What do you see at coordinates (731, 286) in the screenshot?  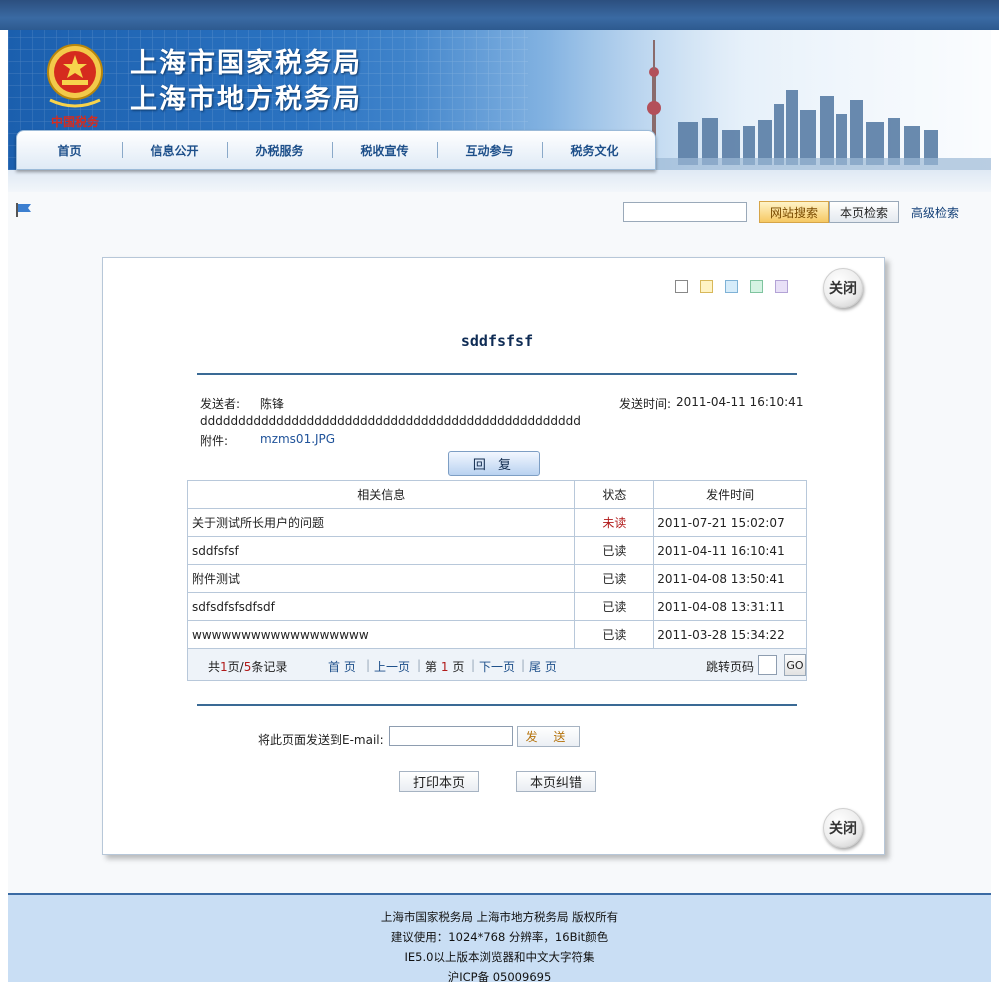 I see `theme-swatch-blue` at bounding box center [731, 286].